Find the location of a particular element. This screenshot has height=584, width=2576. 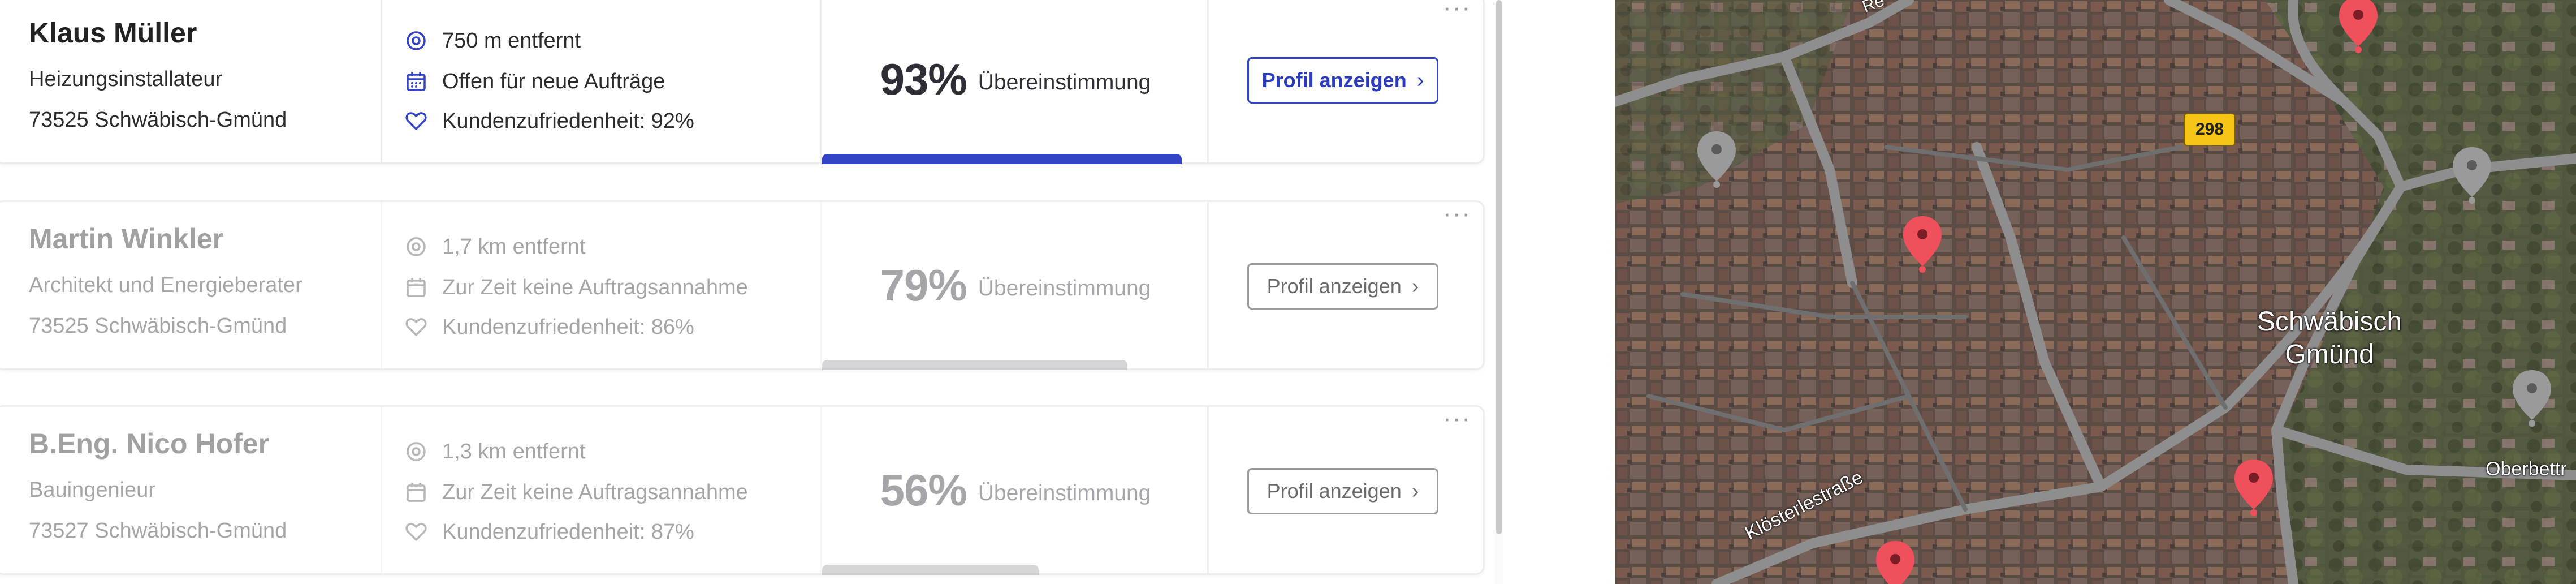

road-number-shield: 298 is located at coordinates (2210, 129).